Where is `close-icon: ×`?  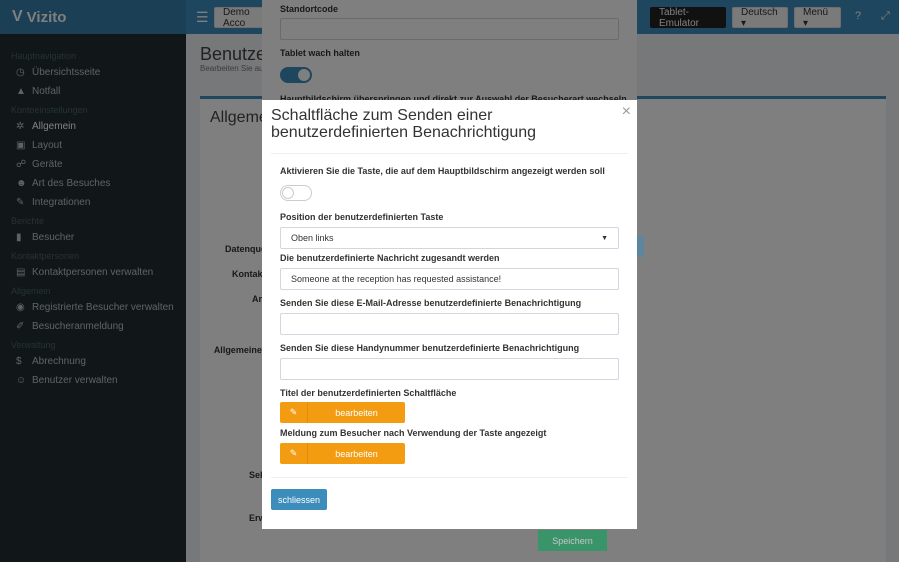
close-icon: × is located at coordinates (626, 112).